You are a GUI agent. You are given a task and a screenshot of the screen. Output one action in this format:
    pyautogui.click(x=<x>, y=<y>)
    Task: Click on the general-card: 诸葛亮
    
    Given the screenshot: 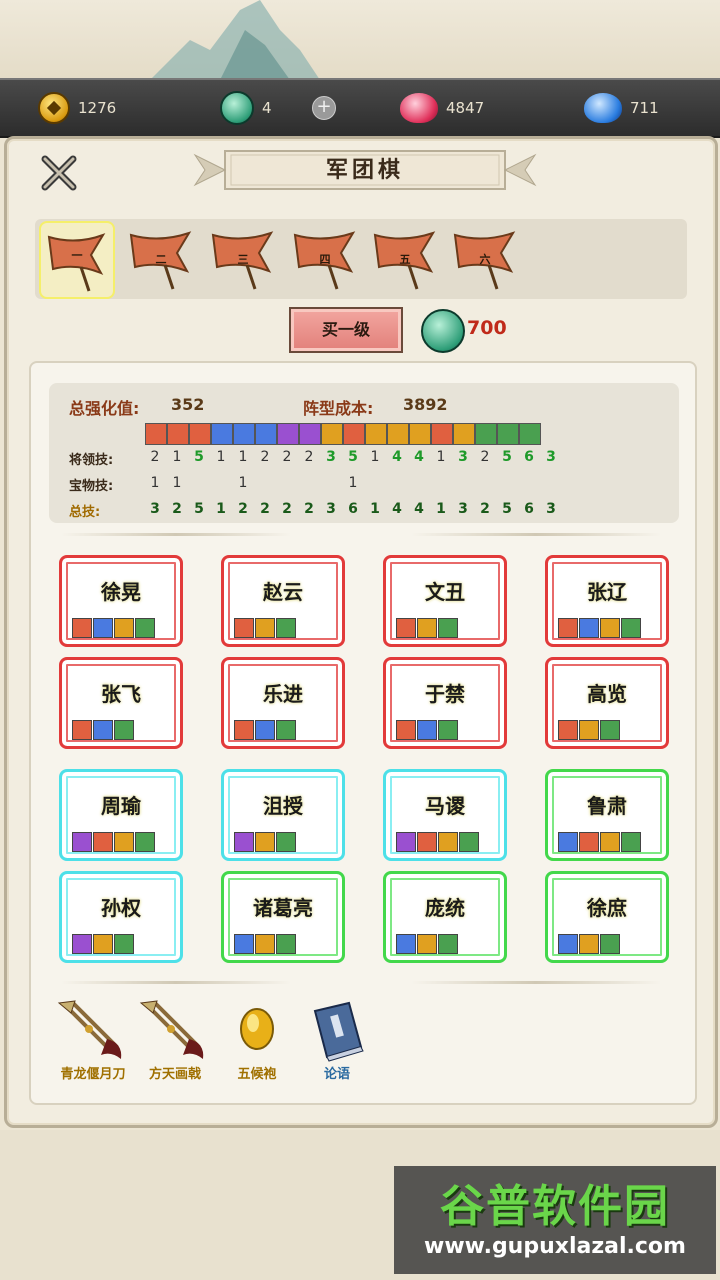 What is the action you would take?
    pyautogui.click(x=283, y=917)
    